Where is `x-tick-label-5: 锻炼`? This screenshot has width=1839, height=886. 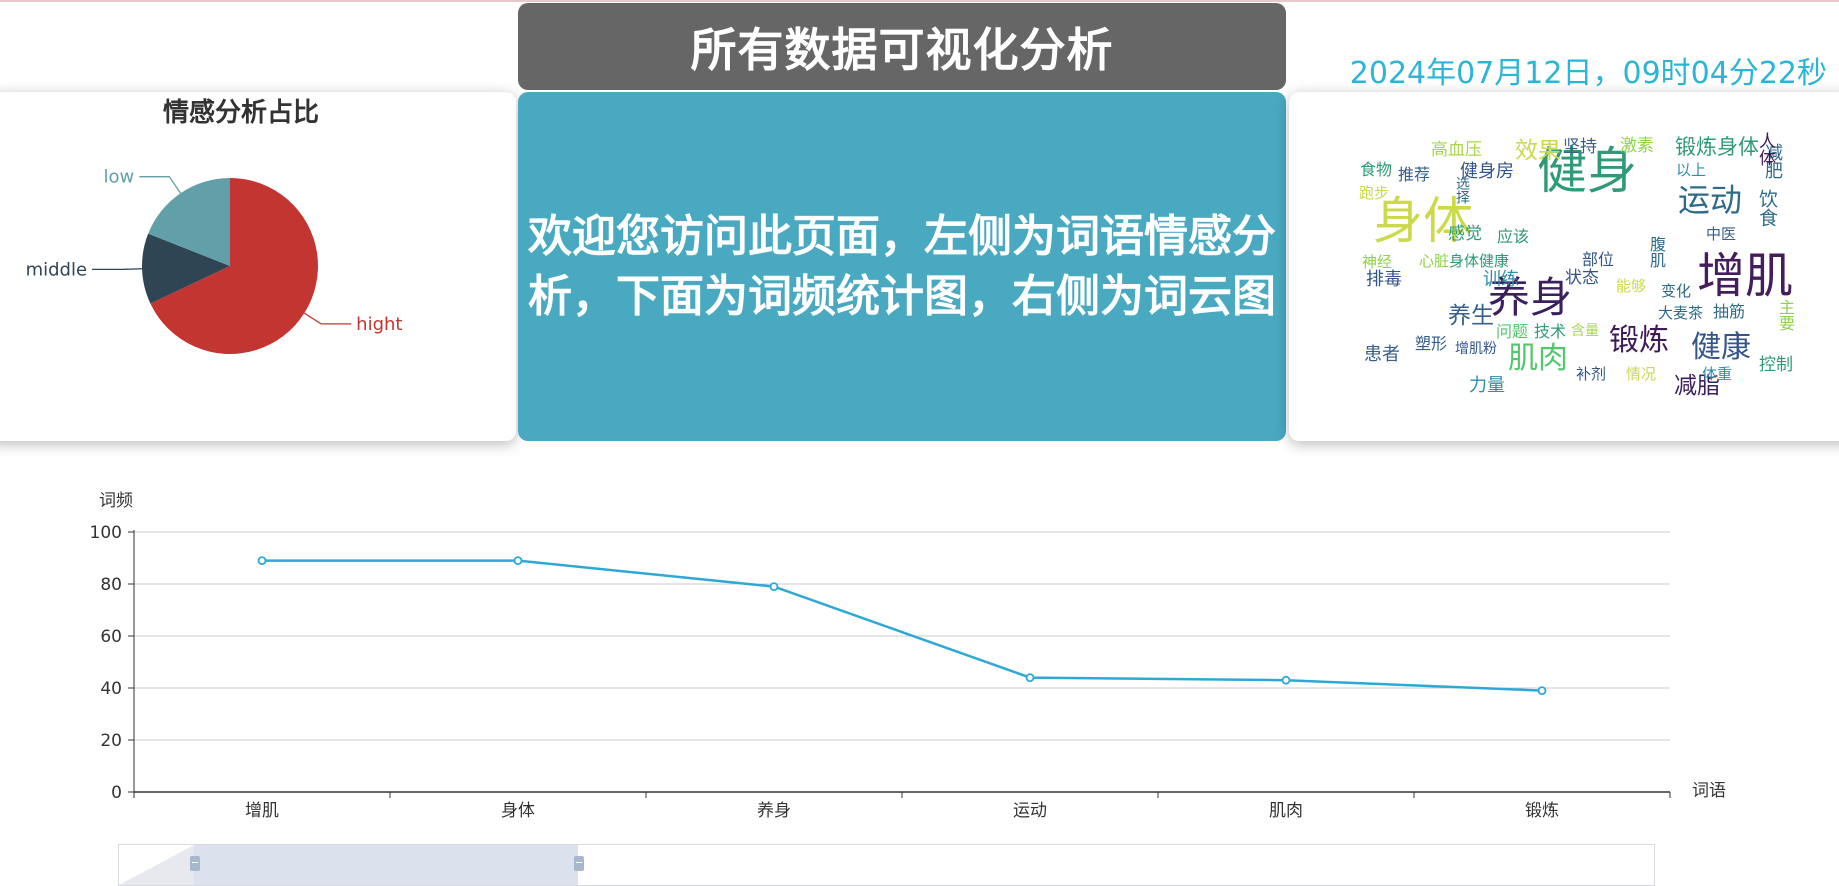
x-tick-label-5: 锻炼 is located at coordinates (1542, 811).